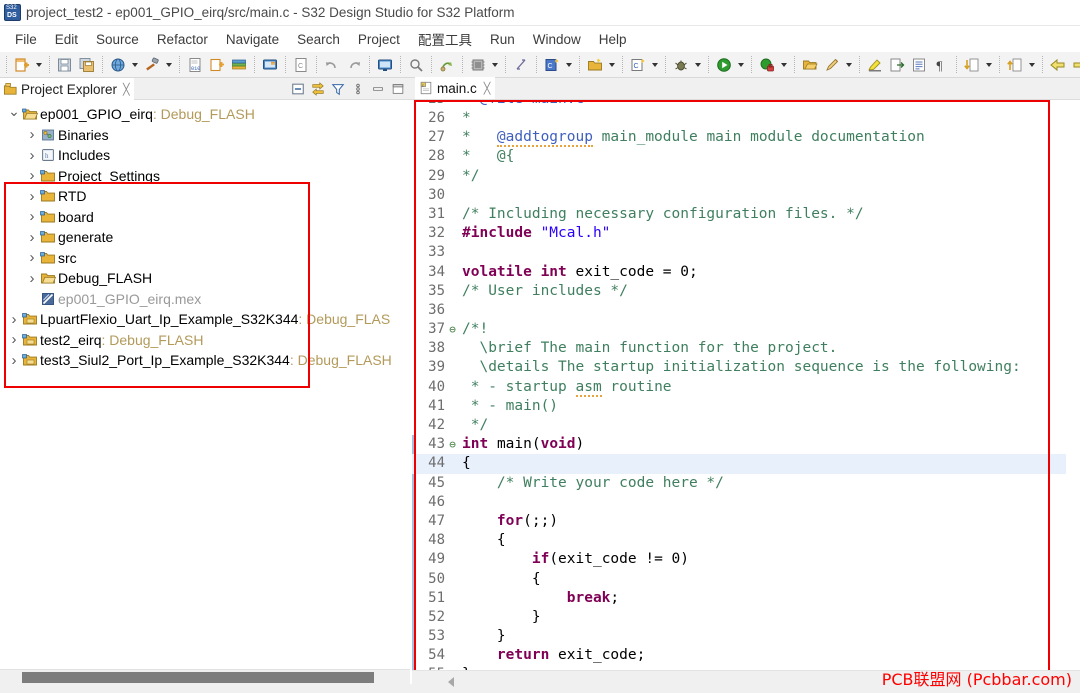 Image resolution: width=1080 pixels, height=693 pixels. What do you see at coordinates (206, 196) in the screenshot?
I see `tree-item-rtd: RTD` at bounding box center [206, 196].